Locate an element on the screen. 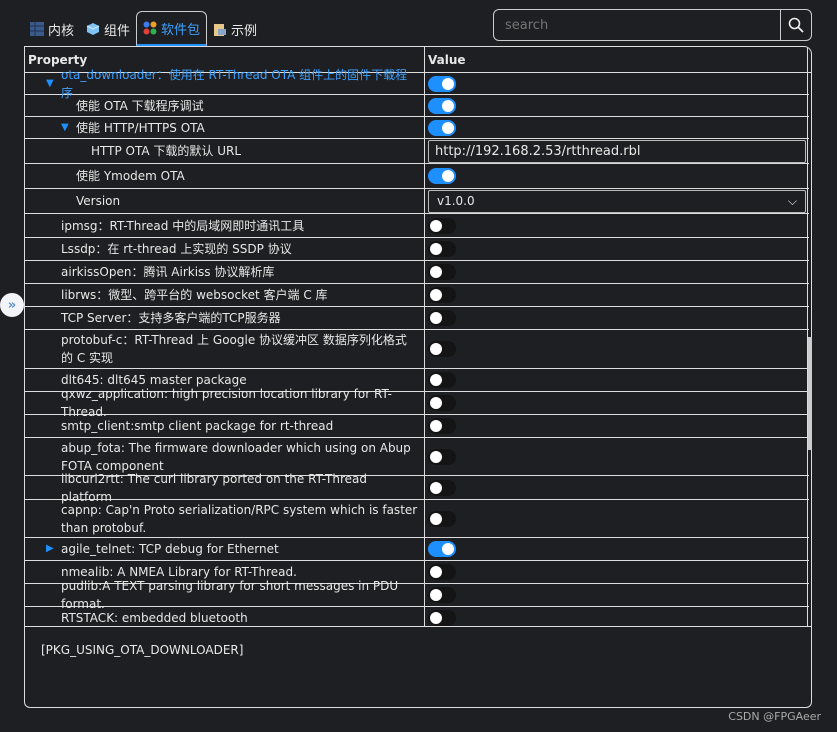  table-row: Lssdp：在 rt-thread 上实现的 SSDP 协议 is located at coordinates (417, 249).